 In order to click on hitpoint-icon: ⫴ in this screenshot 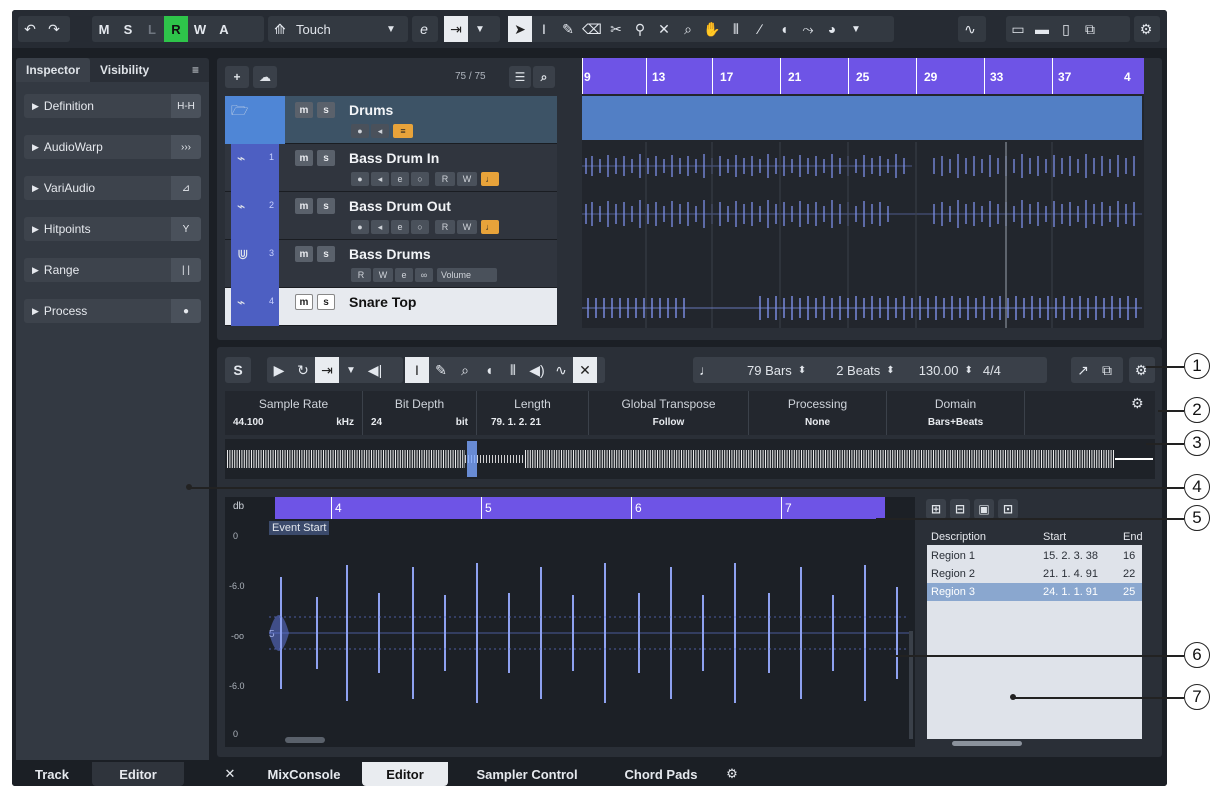, I will do `click(513, 370)`.